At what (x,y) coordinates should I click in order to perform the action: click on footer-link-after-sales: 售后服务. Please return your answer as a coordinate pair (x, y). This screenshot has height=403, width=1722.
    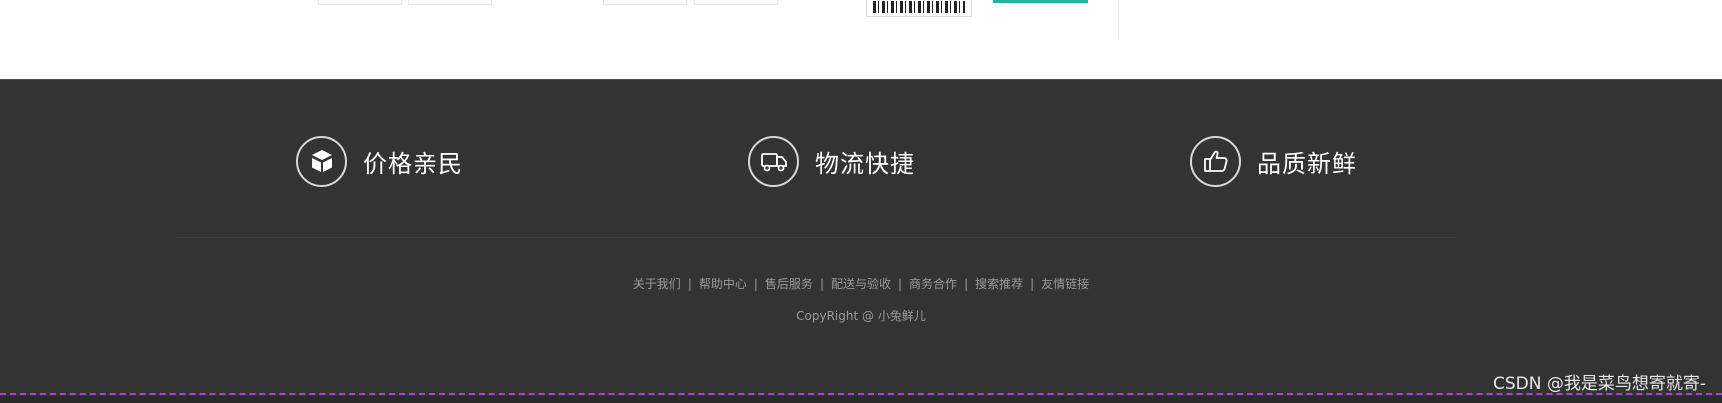
    Looking at the image, I should click on (789, 284).